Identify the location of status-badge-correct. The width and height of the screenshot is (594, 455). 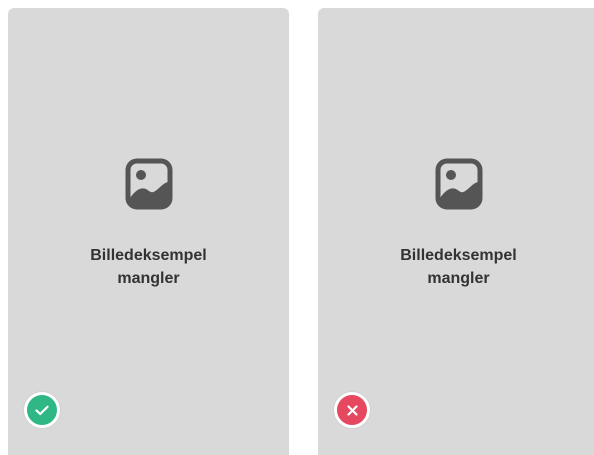
(42, 410).